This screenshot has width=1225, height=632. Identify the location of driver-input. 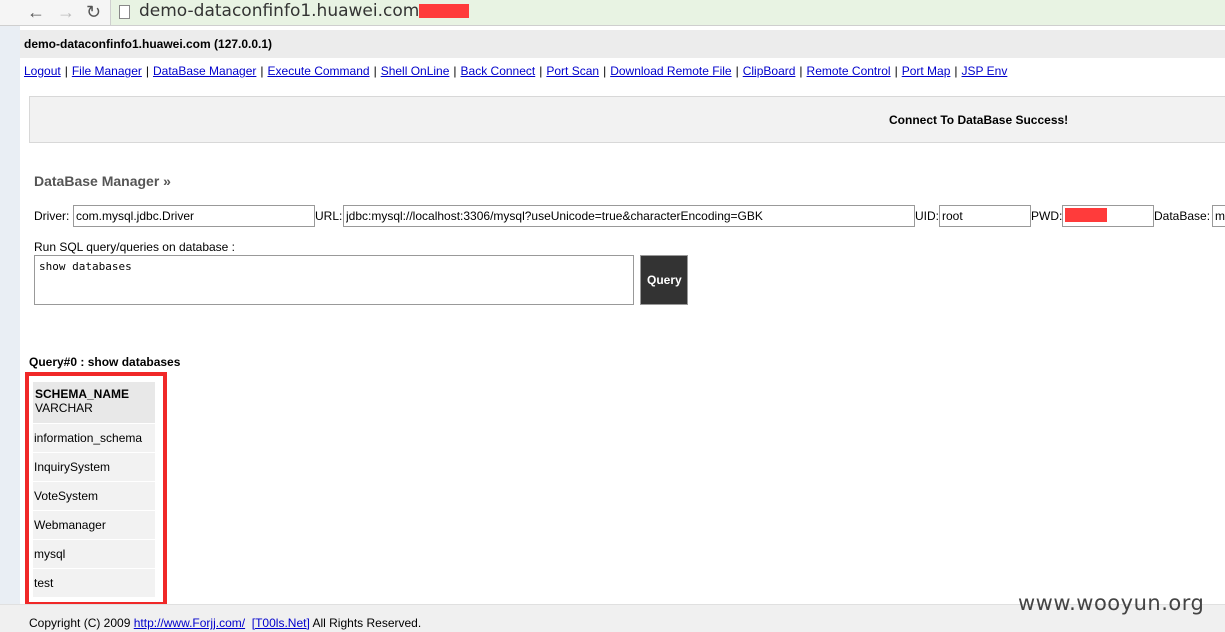
(194, 216).